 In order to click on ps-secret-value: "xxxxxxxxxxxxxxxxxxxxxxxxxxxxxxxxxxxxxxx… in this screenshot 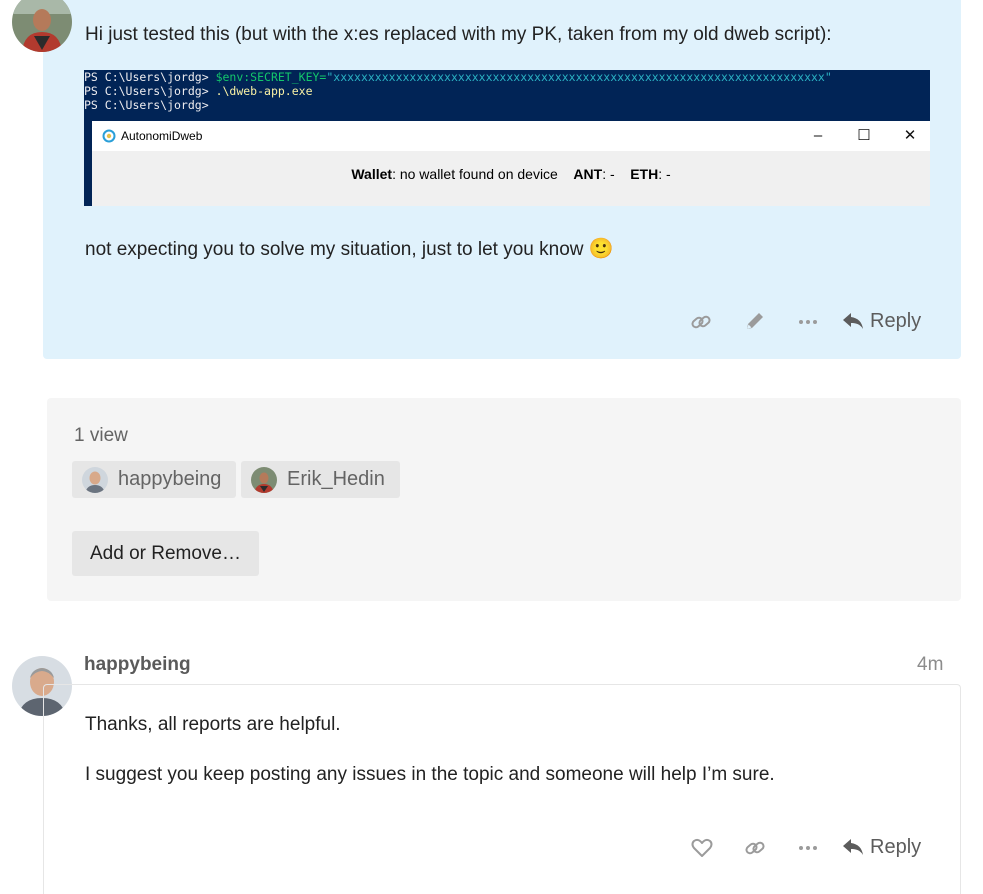, I will do `click(579, 77)`.